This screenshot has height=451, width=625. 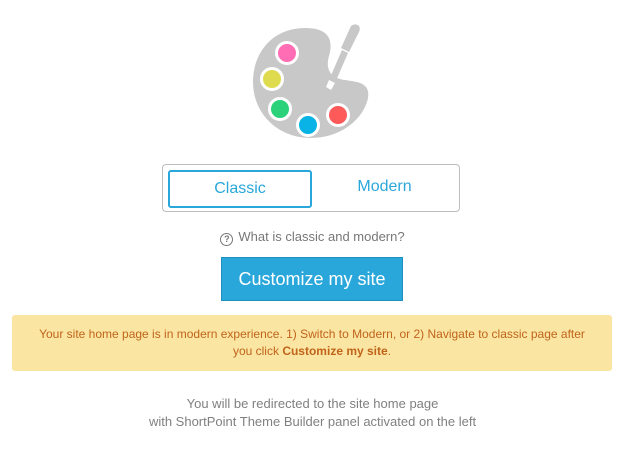 I want to click on notice-suffix: ., so click(x=389, y=351).